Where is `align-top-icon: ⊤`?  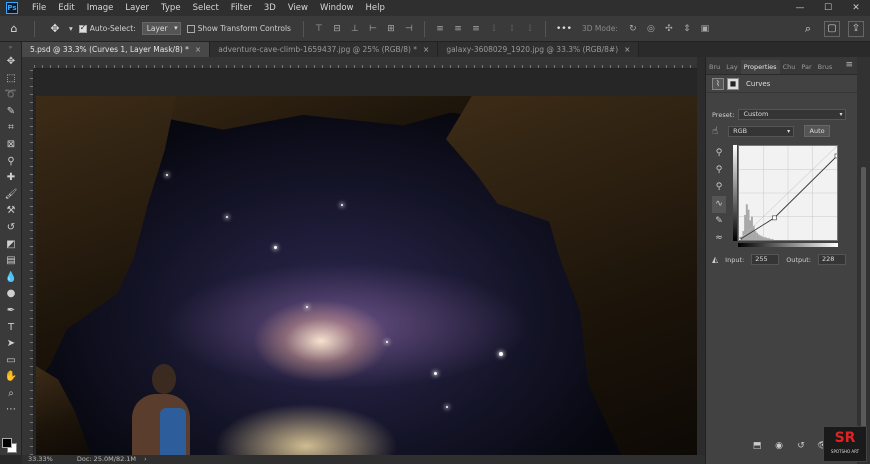 align-top-icon: ⊤ is located at coordinates (319, 29).